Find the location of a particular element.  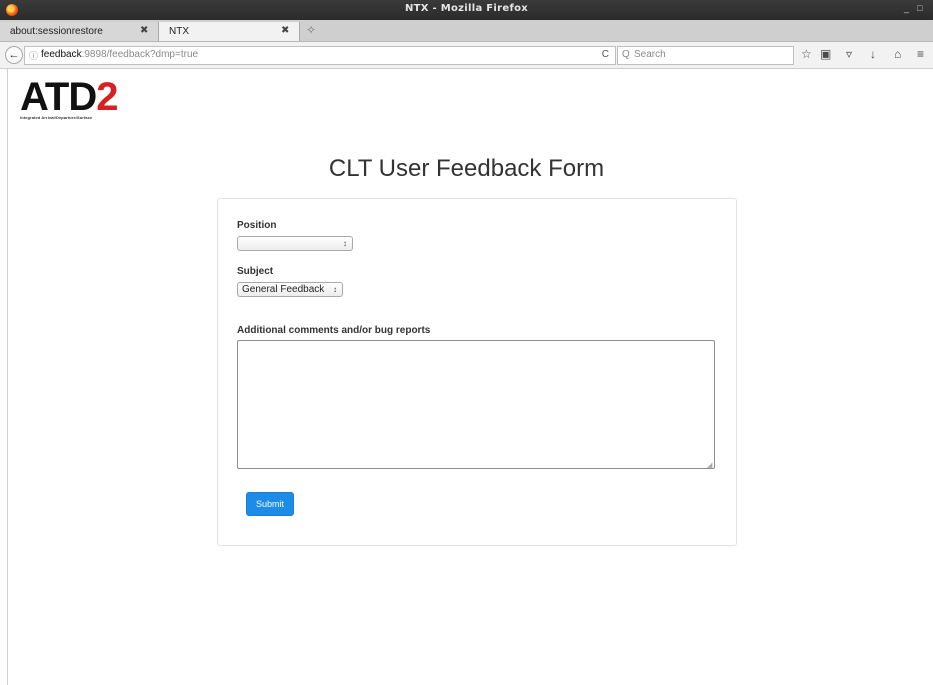

comments-label: Additional comments and/or bug reports is located at coordinates (334, 330).